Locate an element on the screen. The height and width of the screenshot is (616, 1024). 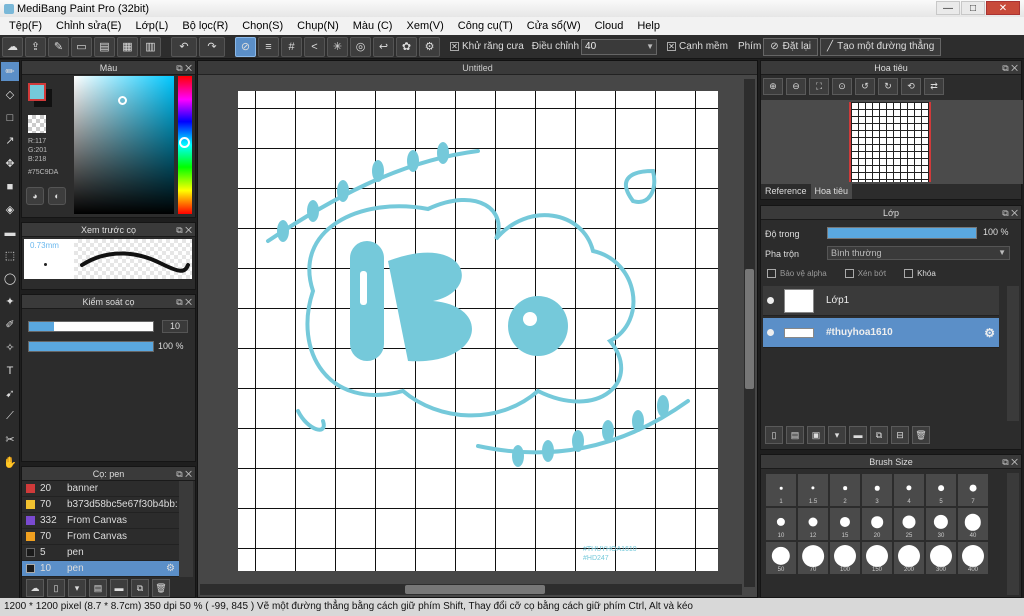
select-tool-icon: ⬚ is located at coordinates (10, 255).